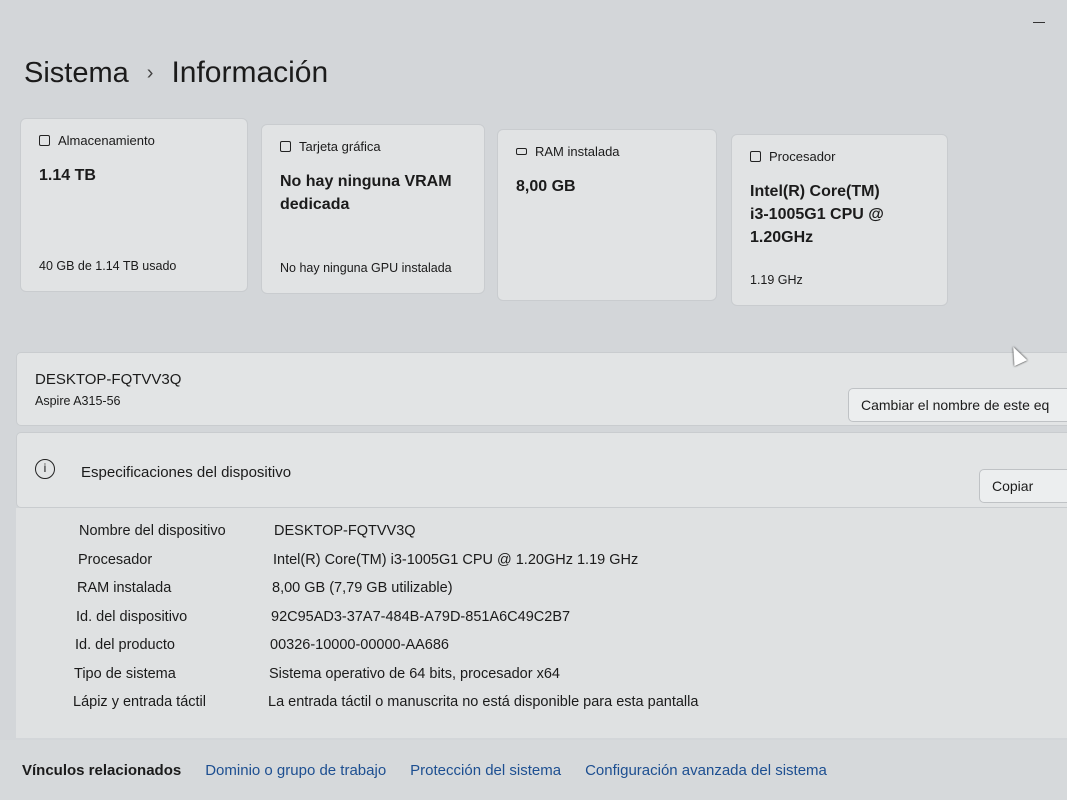 Image resolution: width=1067 pixels, height=800 pixels. I want to click on spec-row: Nombre del dispositivo DESKTOP-FQTVV3Q, so click(247, 531).